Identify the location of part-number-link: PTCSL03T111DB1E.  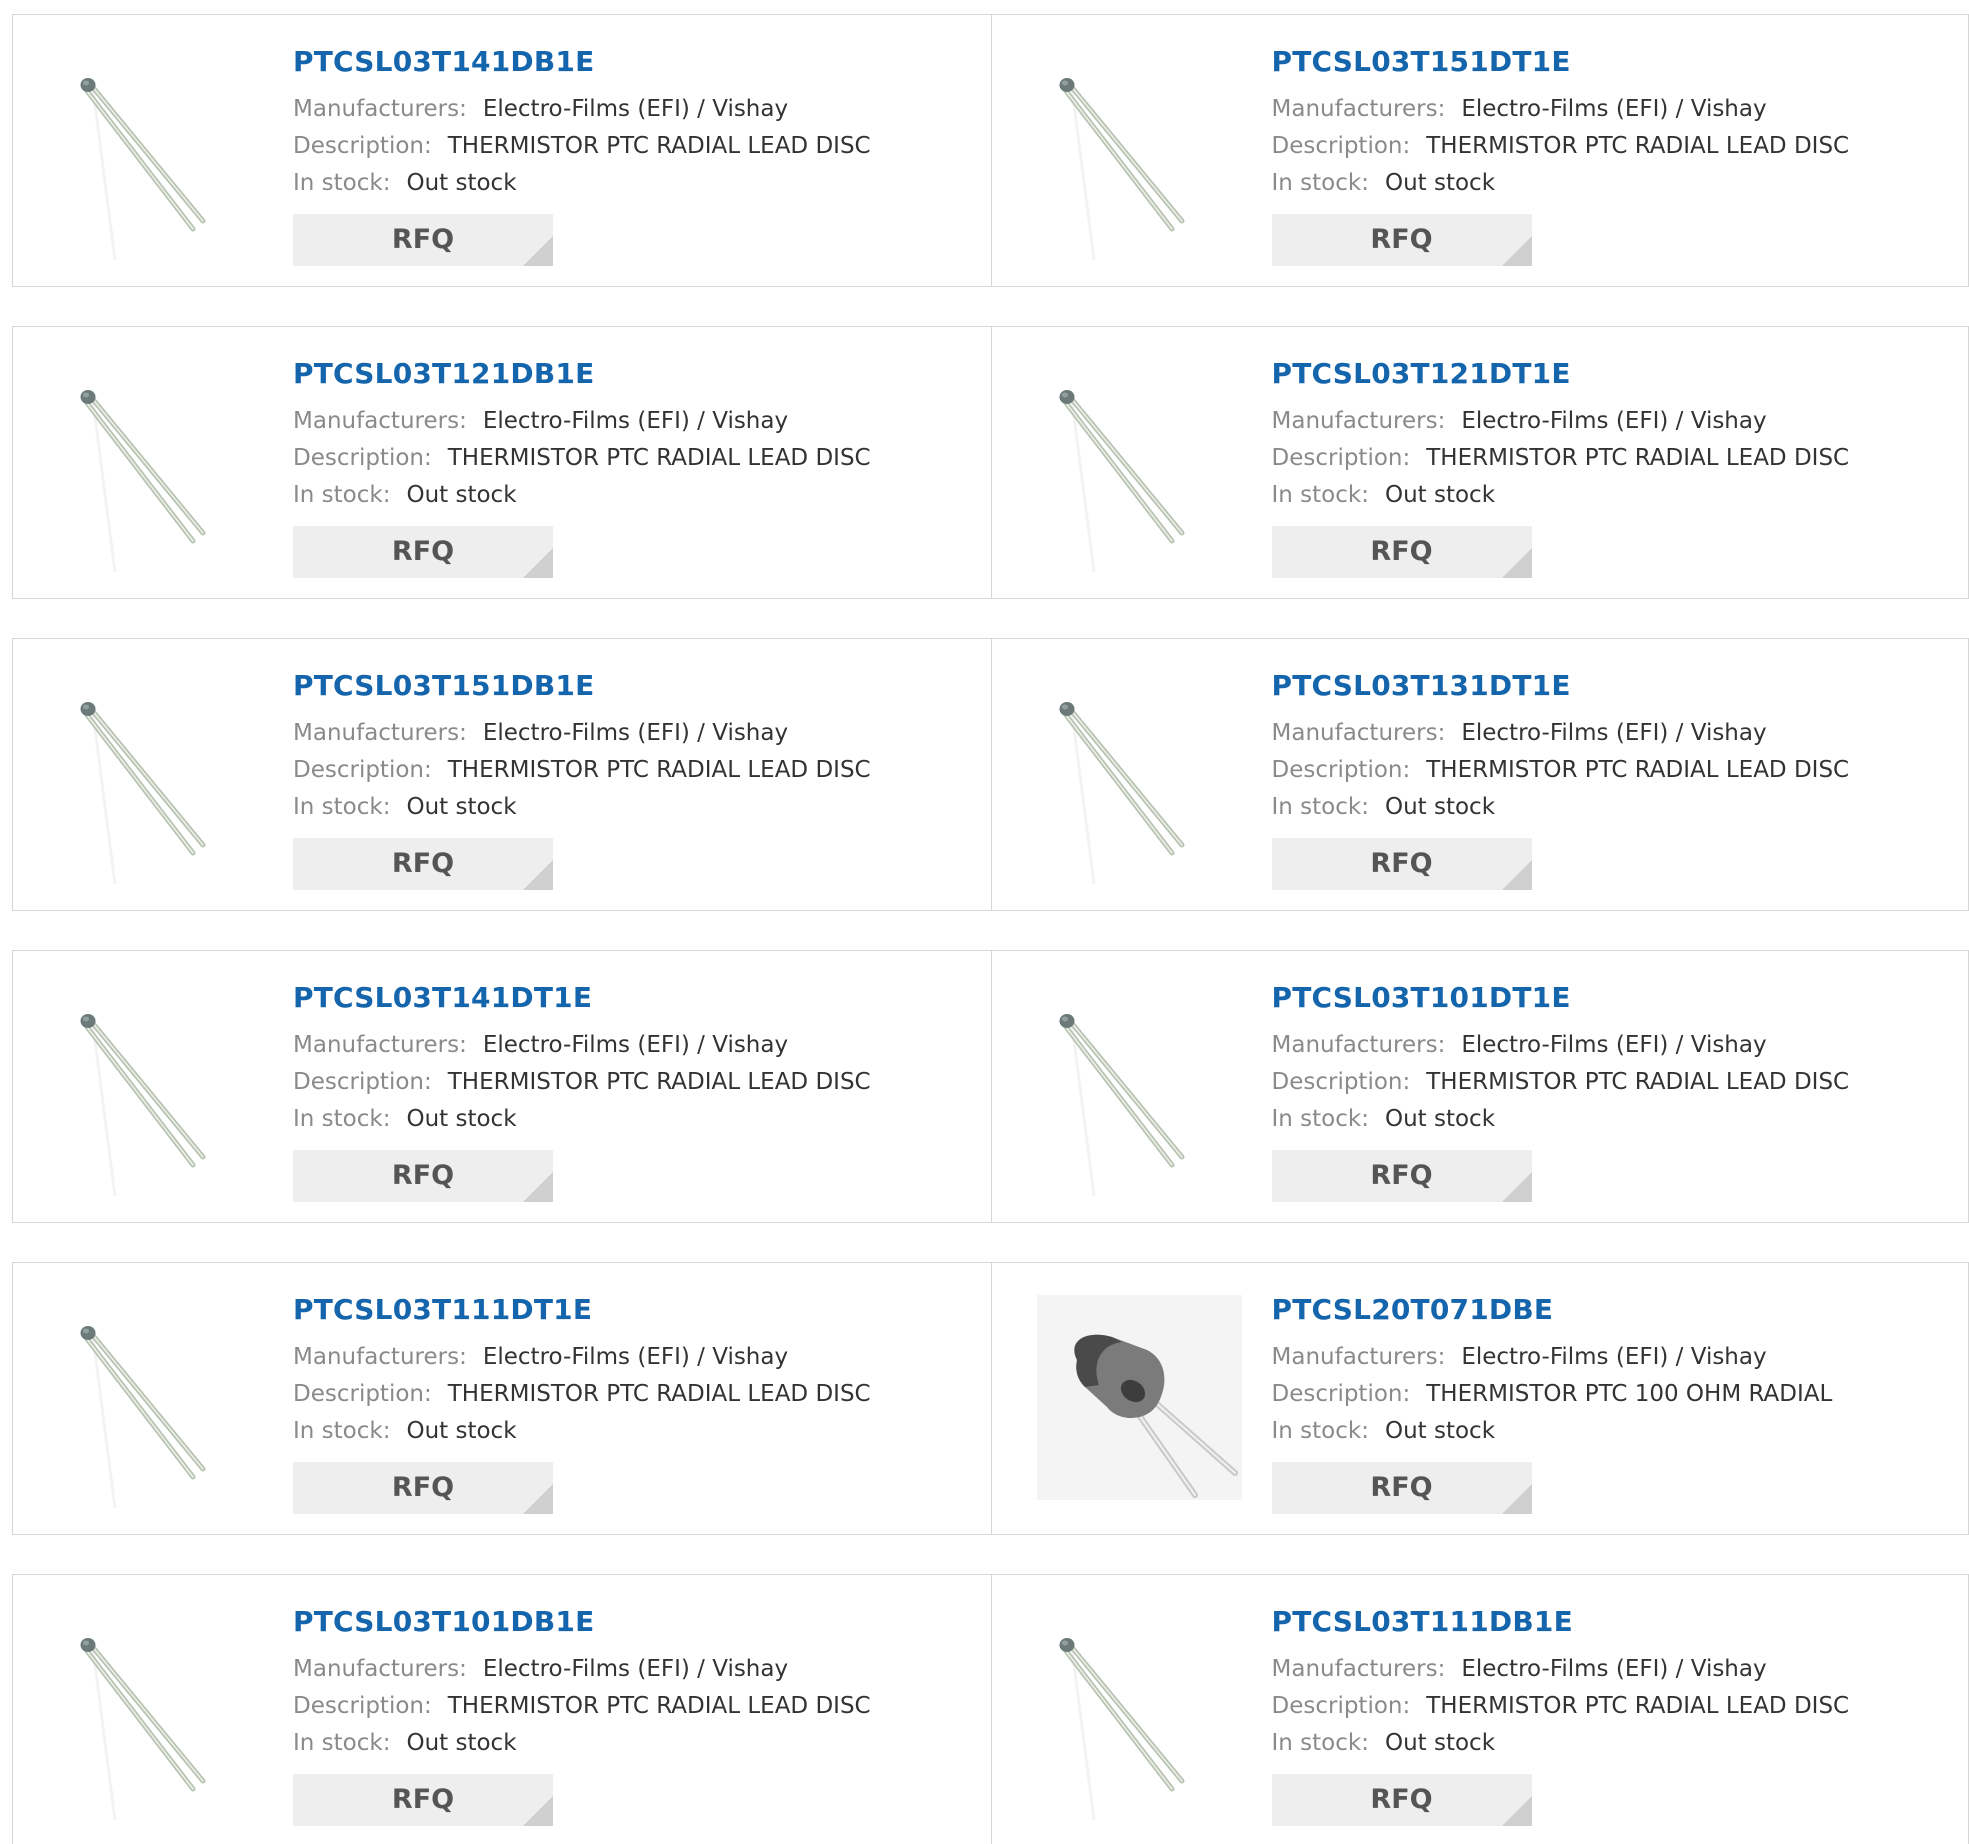
(1615, 1622).